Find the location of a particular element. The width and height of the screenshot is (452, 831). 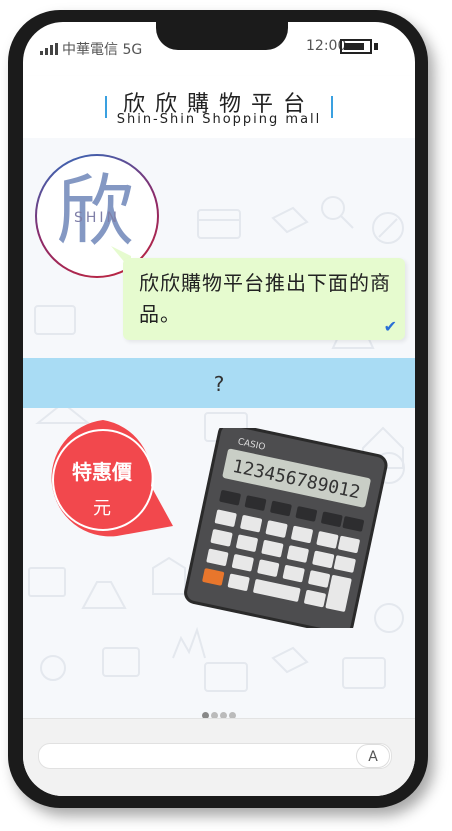

check-icon: ✔ is located at coordinates (390, 326).